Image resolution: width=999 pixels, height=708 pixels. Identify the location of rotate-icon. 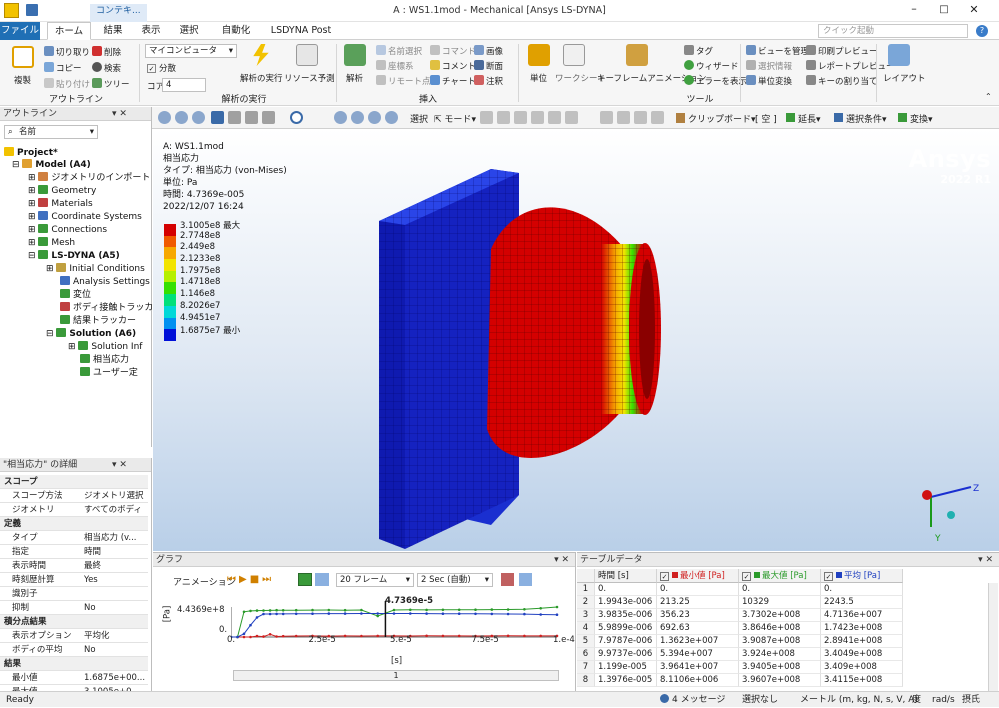
(296, 117).